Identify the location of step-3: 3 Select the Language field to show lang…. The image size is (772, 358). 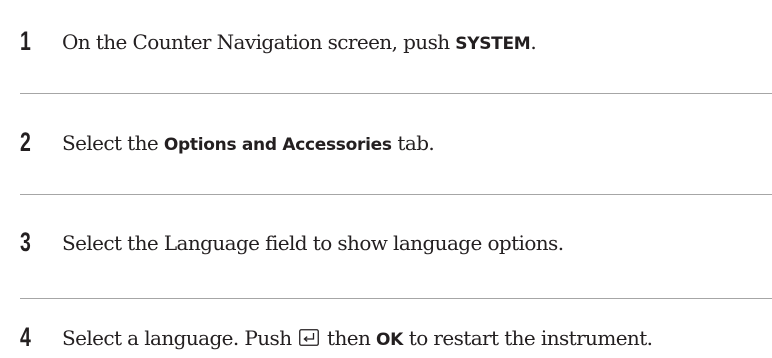
(386, 243).